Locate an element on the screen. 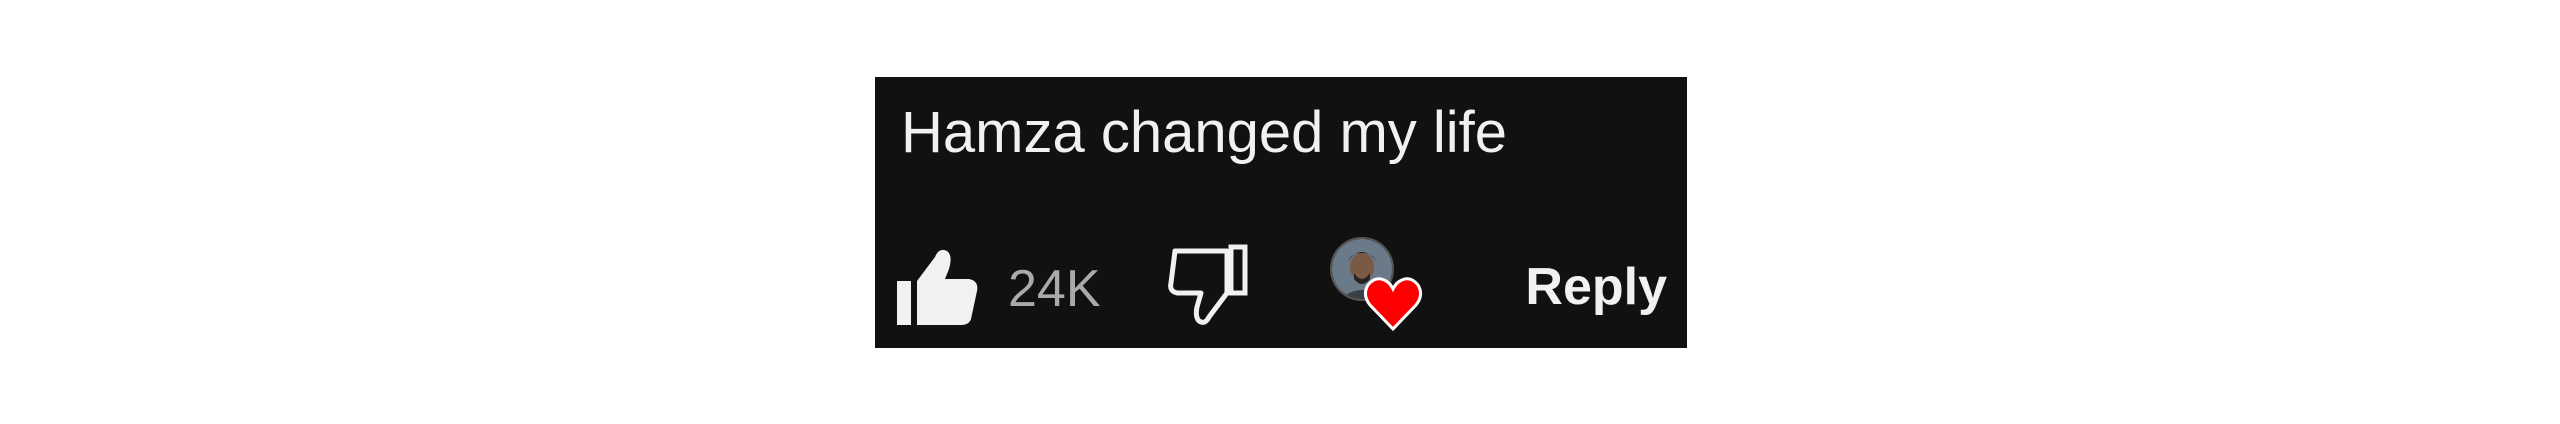  heart-icon is located at coordinates (1393, 304).